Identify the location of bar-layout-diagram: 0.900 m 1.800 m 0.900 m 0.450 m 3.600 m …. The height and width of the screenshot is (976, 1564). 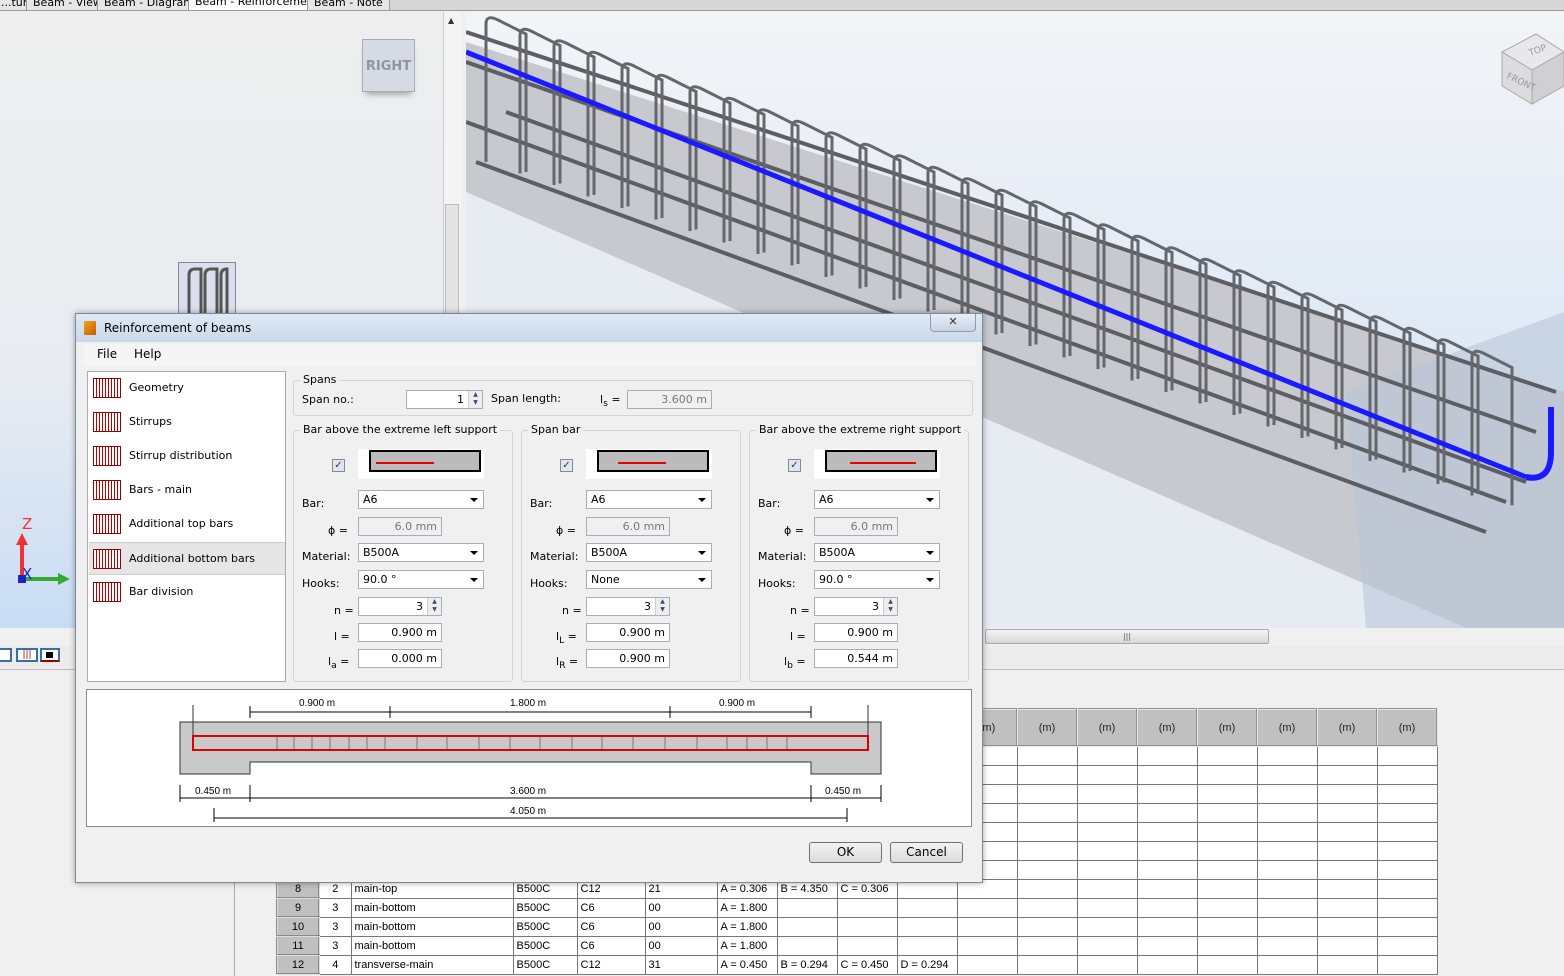
(529, 758).